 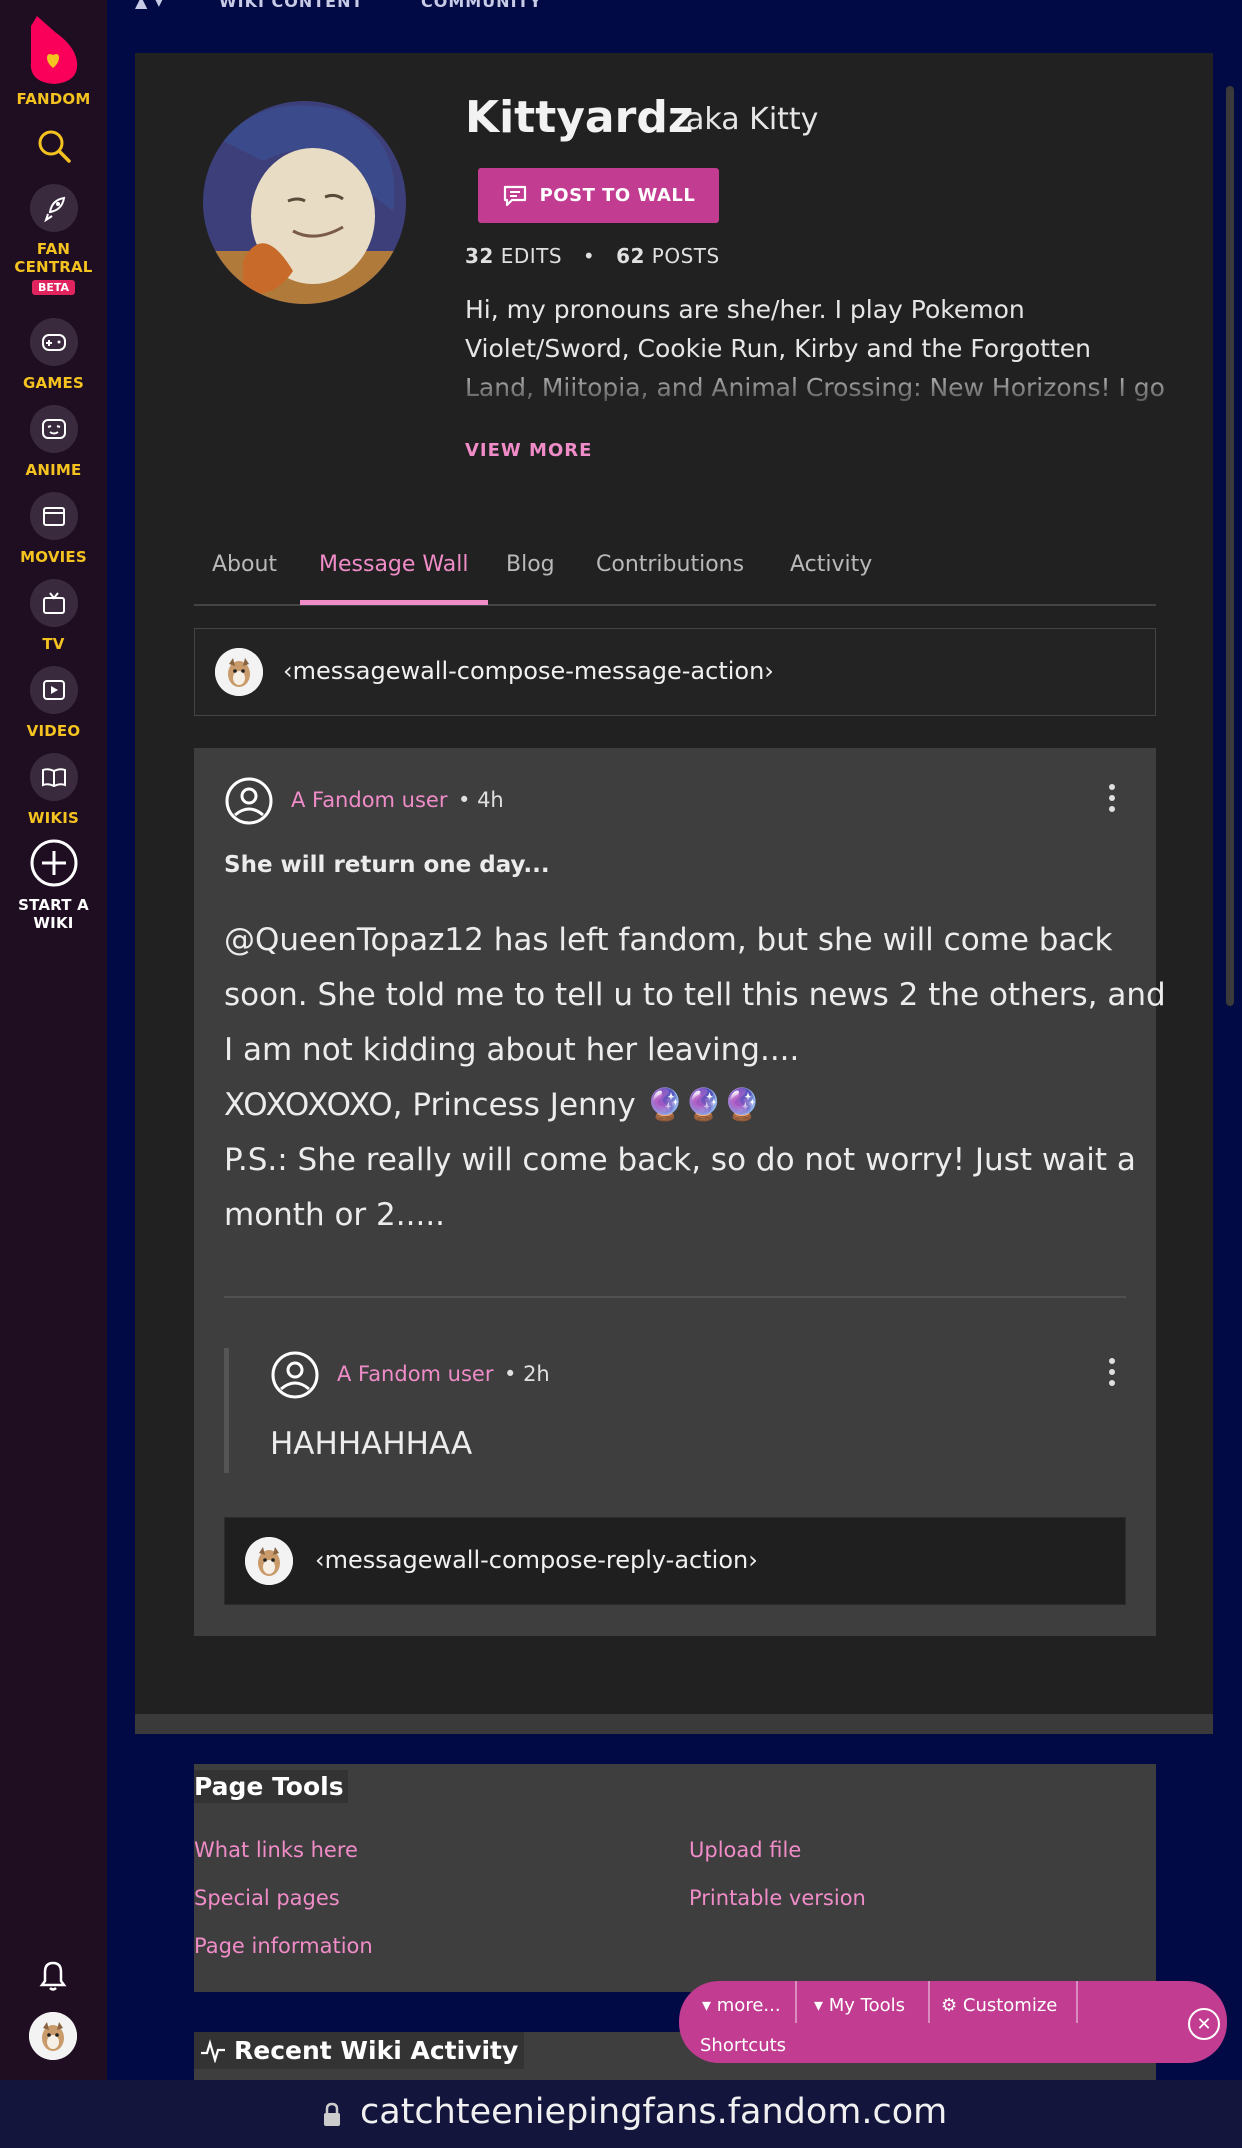 What do you see at coordinates (53, 50) in the screenshot?
I see `fandom-flame-icon` at bounding box center [53, 50].